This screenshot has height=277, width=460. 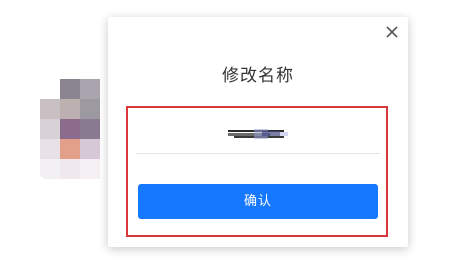 I want to click on redacted-name, so click(x=258, y=134).